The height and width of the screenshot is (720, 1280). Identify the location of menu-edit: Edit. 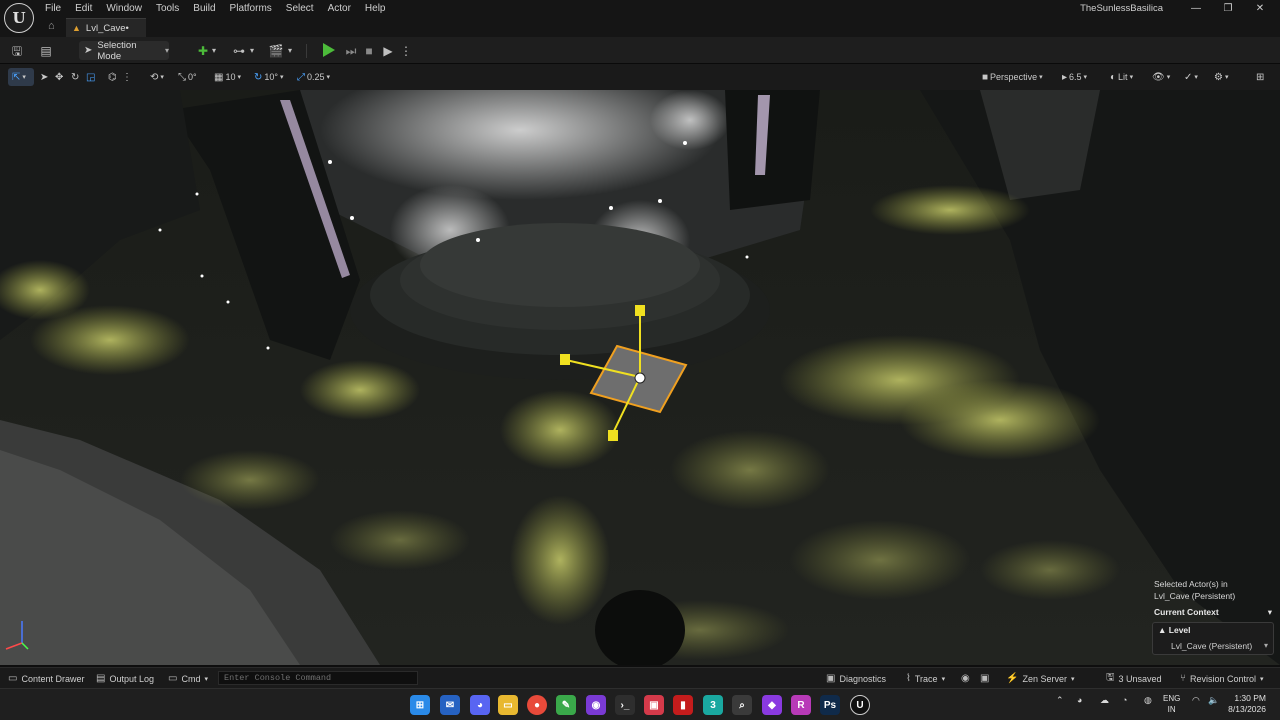
(83, 8).